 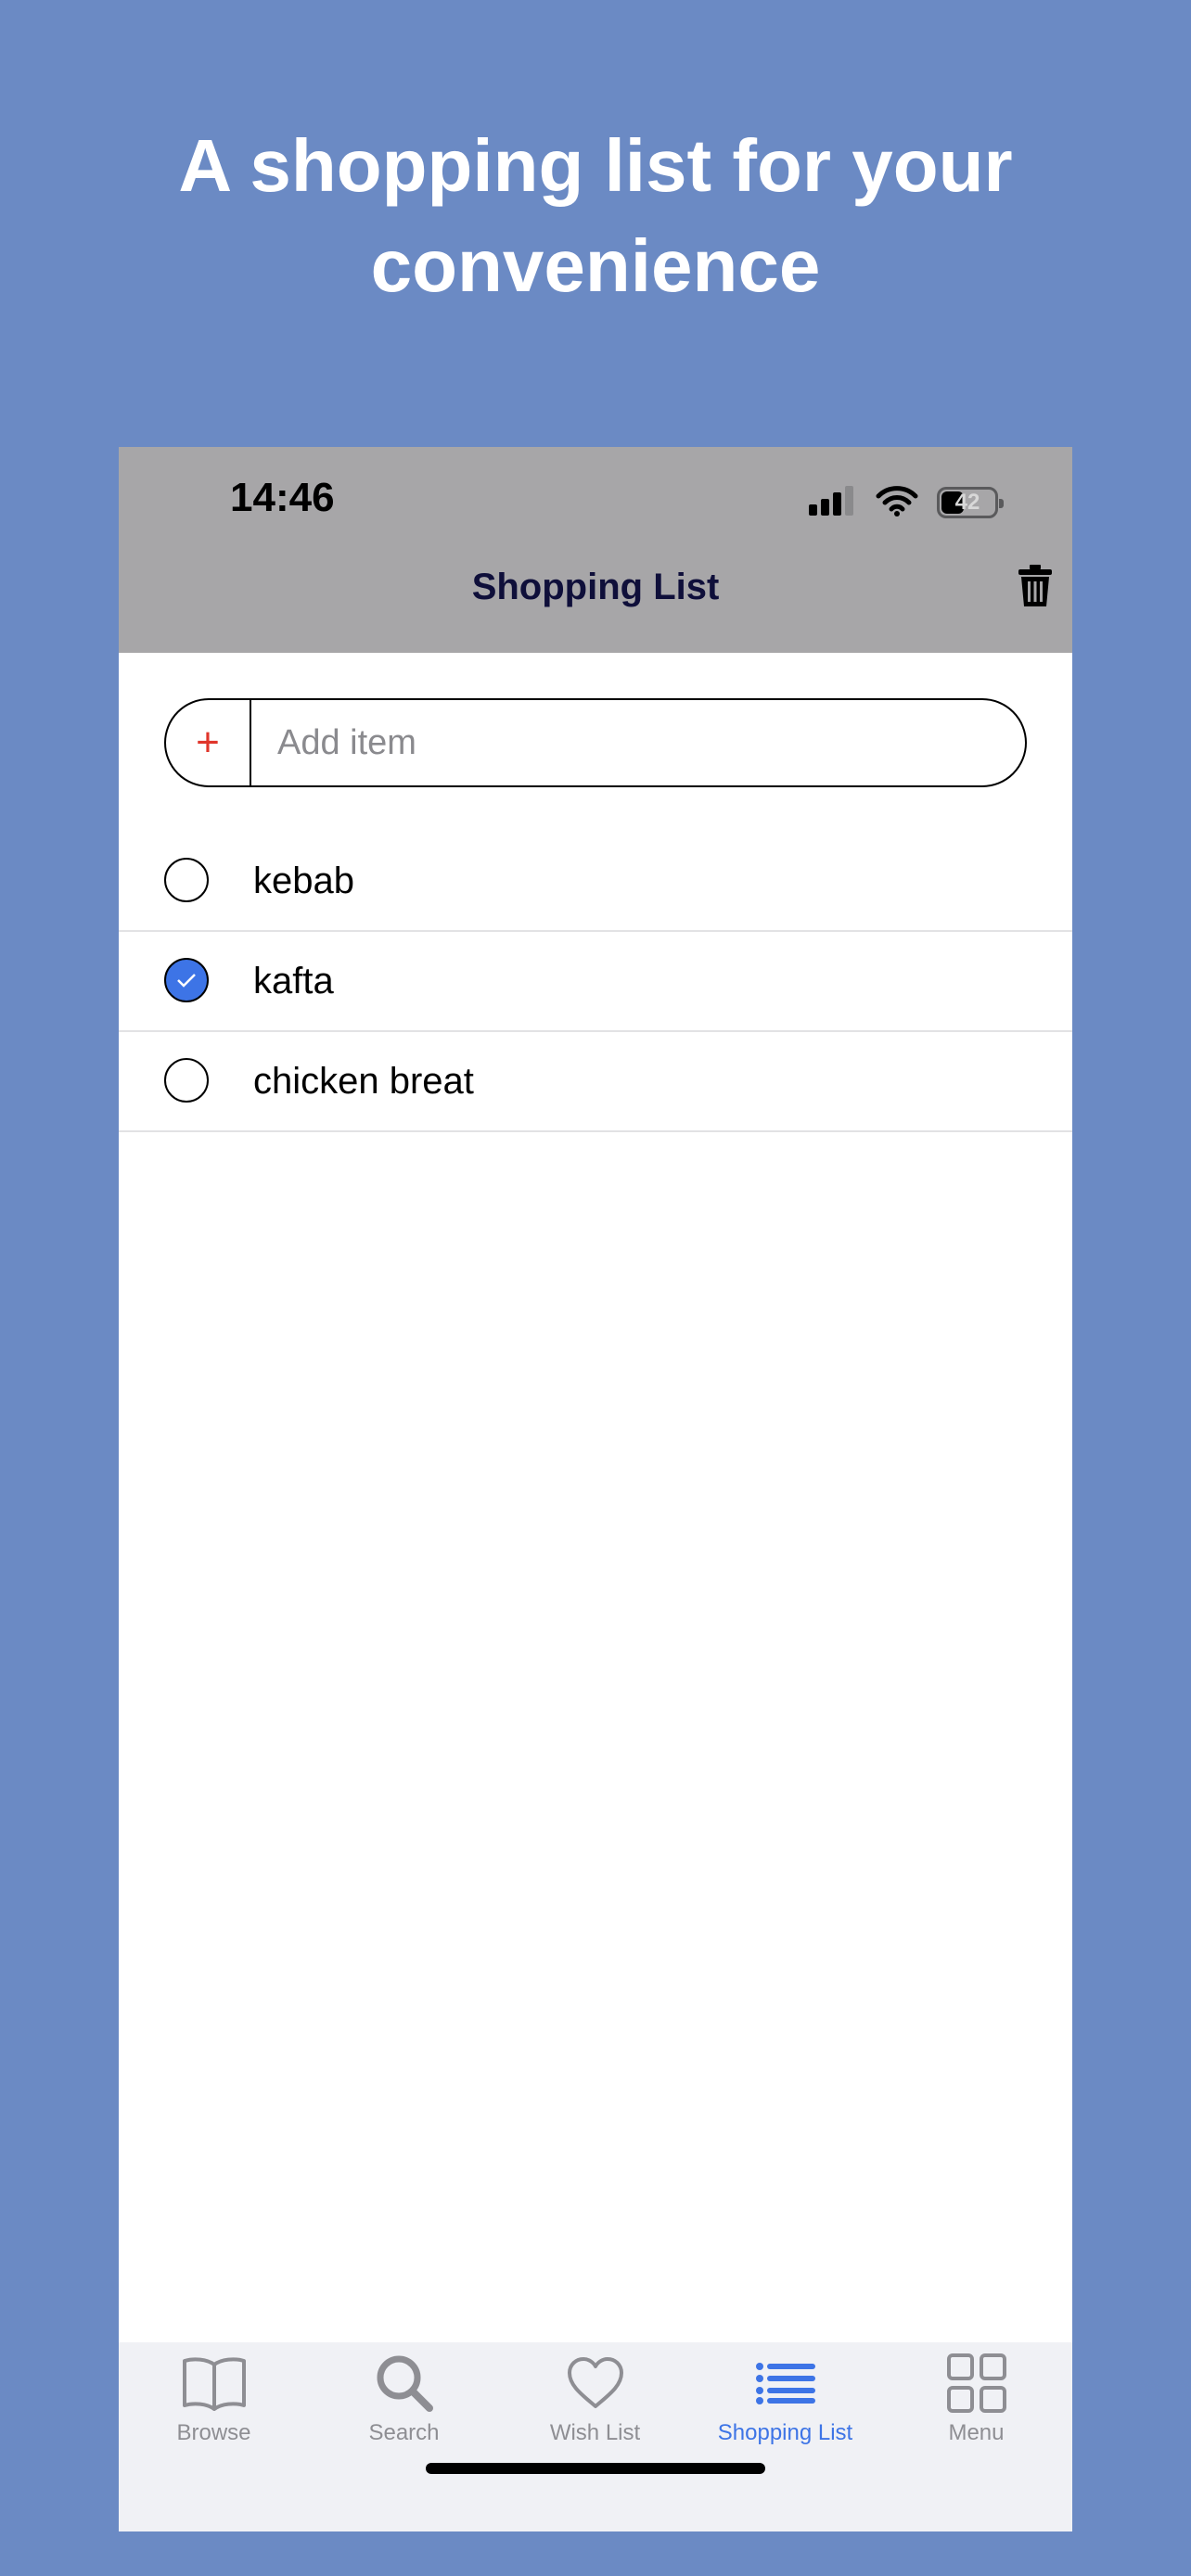 What do you see at coordinates (293, 981) in the screenshot?
I see `item-label: kafta` at bounding box center [293, 981].